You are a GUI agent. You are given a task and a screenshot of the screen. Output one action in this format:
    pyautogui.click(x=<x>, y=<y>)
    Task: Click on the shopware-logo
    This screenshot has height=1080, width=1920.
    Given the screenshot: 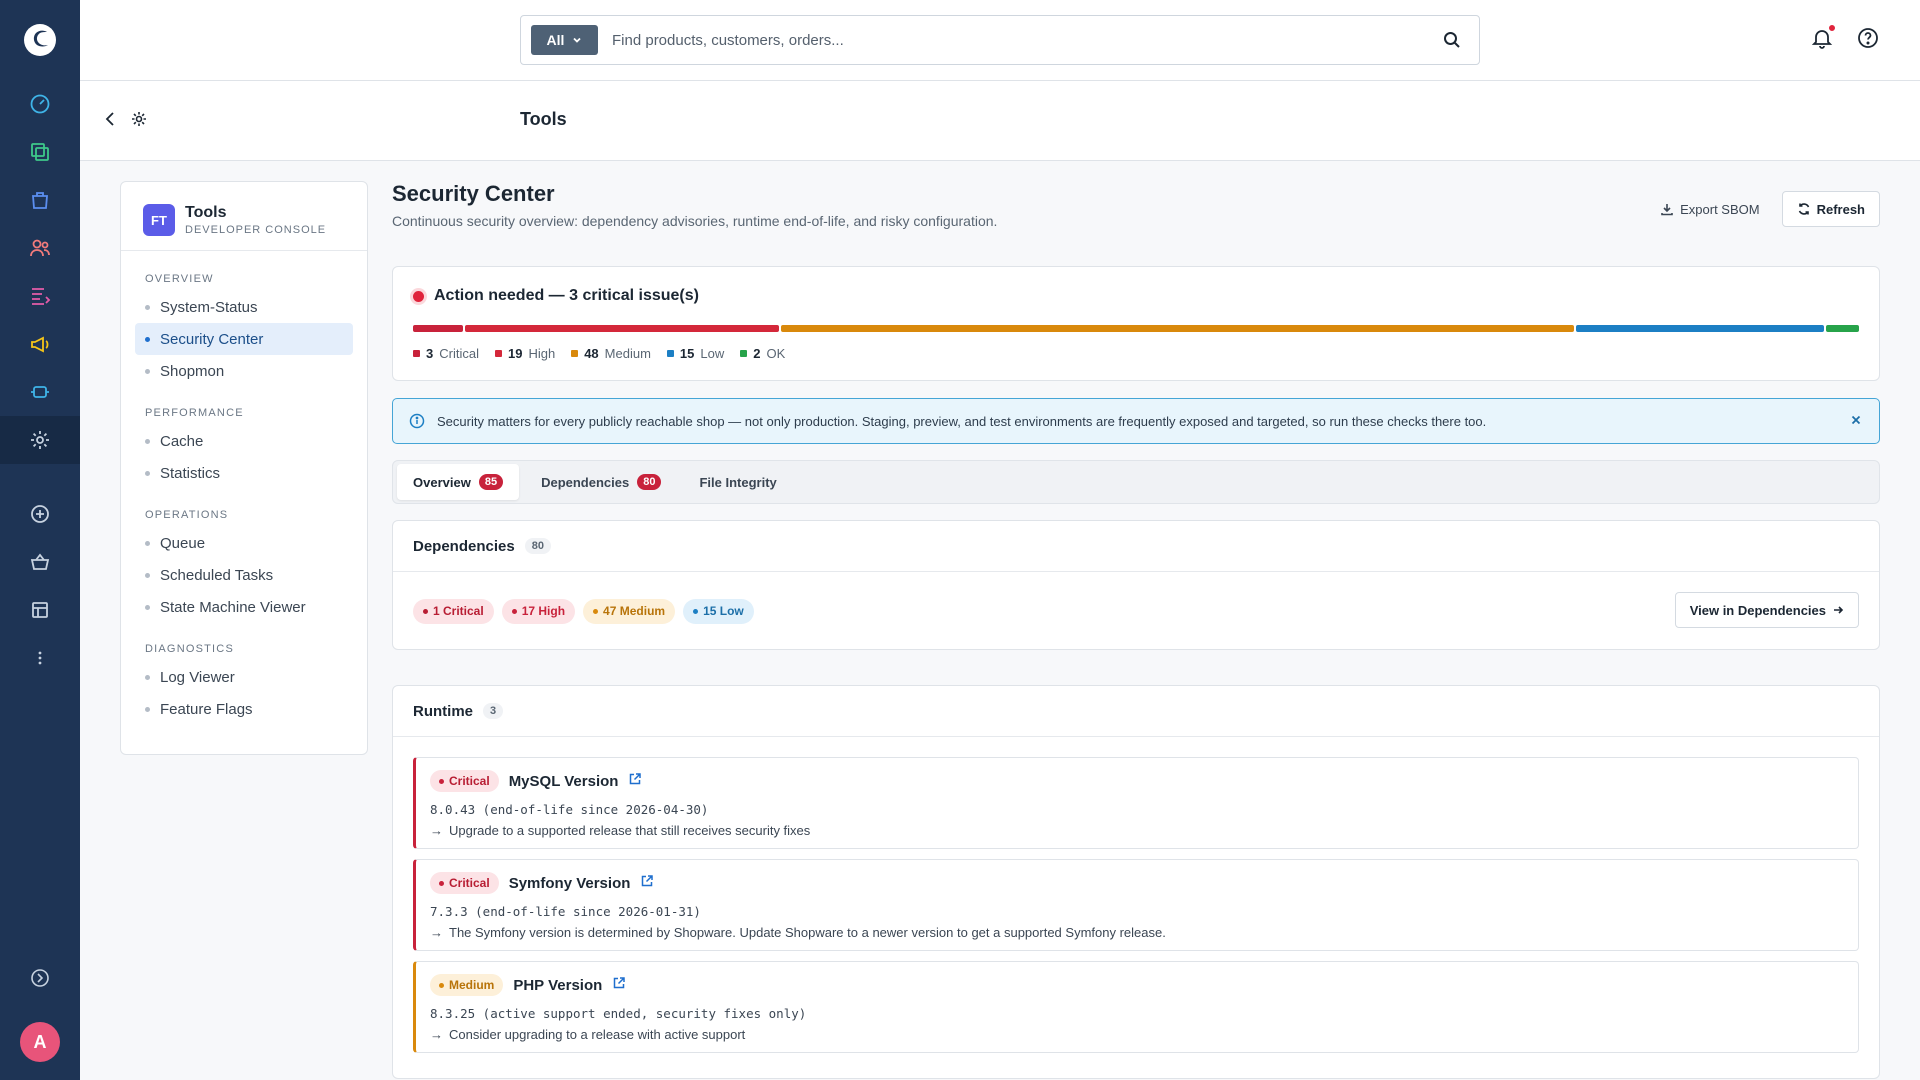 What is the action you would take?
    pyautogui.click(x=40, y=40)
    